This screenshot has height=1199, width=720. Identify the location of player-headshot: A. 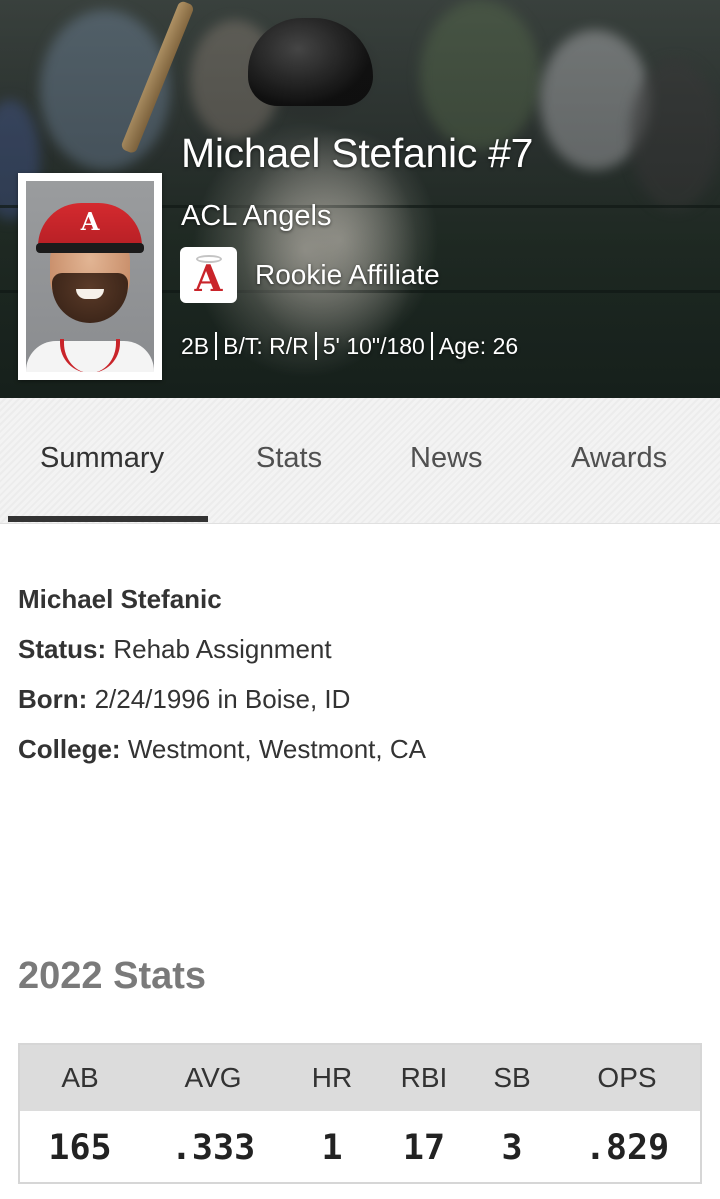
(90, 276).